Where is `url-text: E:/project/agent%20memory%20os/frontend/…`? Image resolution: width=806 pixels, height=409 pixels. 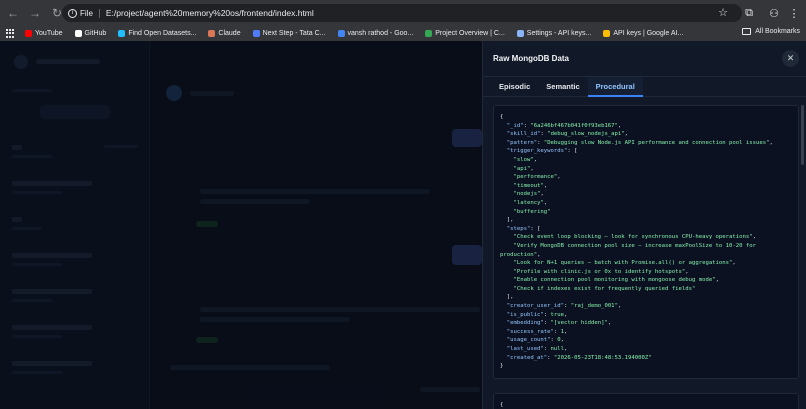 url-text: E:/project/agent%20memory%20os/frontend/… is located at coordinates (210, 13).